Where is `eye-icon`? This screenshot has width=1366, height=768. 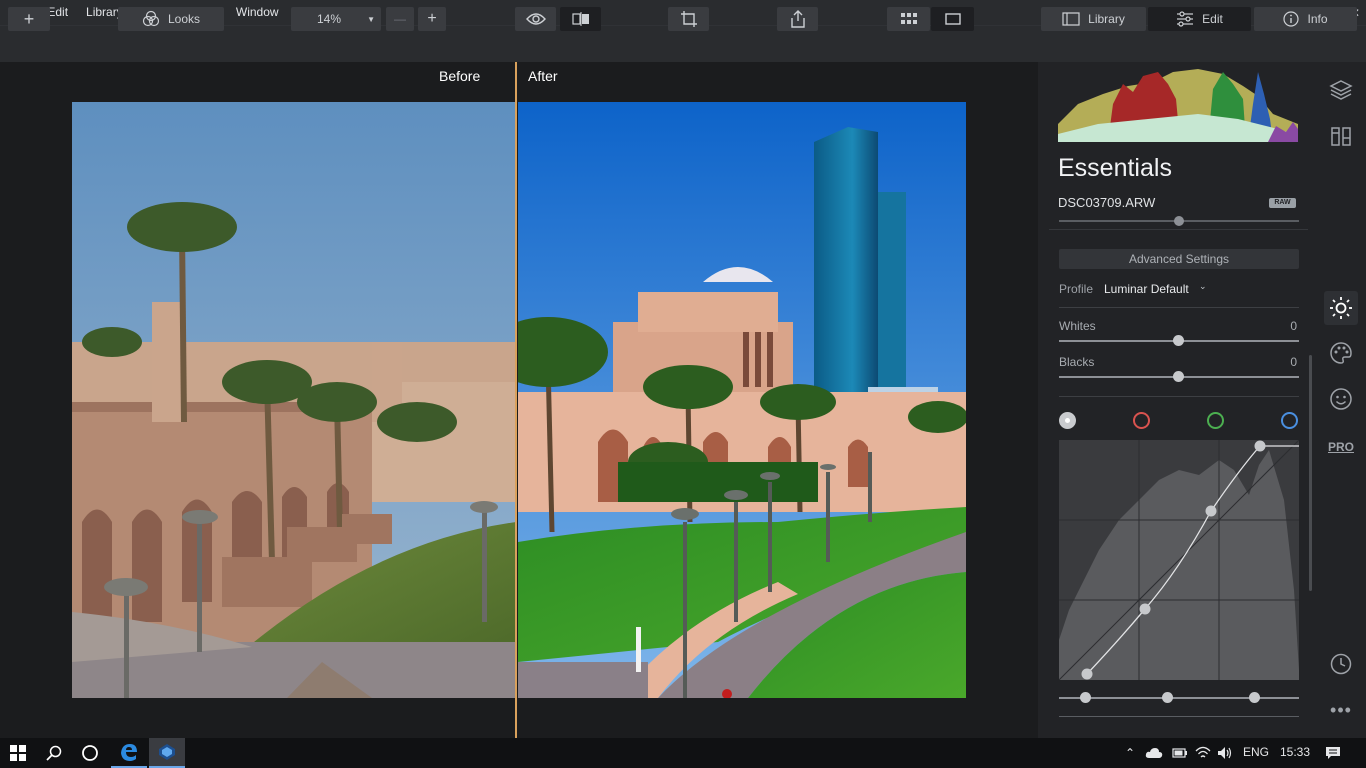 eye-icon is located at coordinates (535, 19).